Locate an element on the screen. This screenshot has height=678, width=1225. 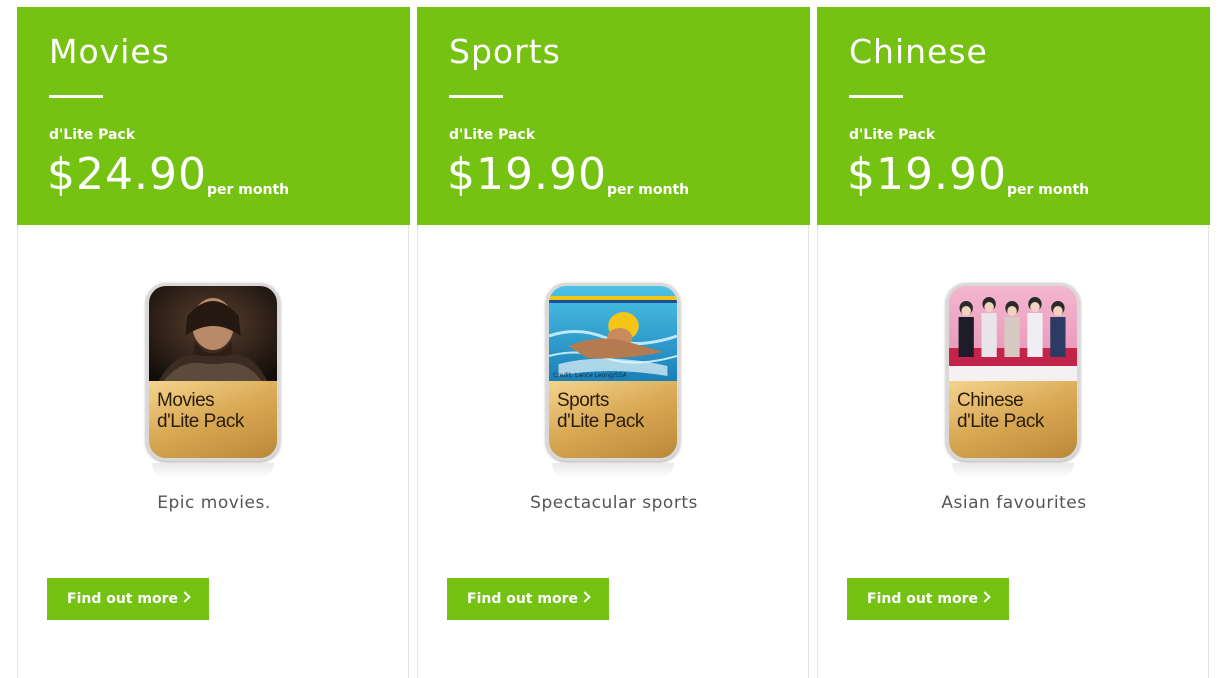
card-header: Chinese d'Lite Pack $19.90 per month is located at coordinates (1013, 116).